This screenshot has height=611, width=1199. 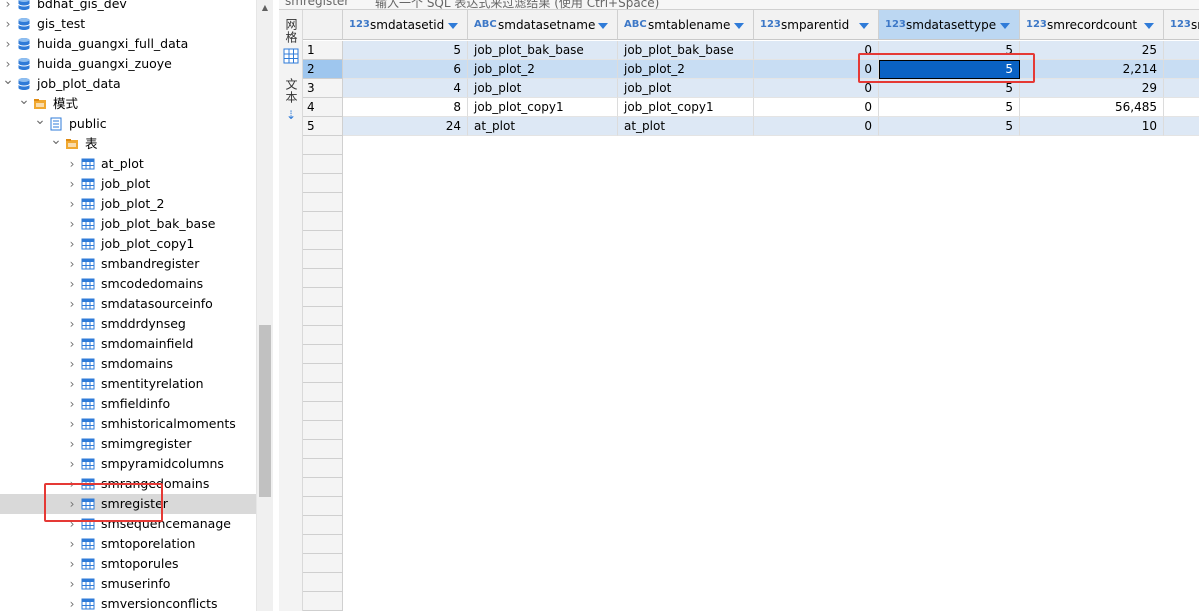 I want to click on tree-item-job_plot_data: ⌄ job_plot_data, so click(x=128, y=83).